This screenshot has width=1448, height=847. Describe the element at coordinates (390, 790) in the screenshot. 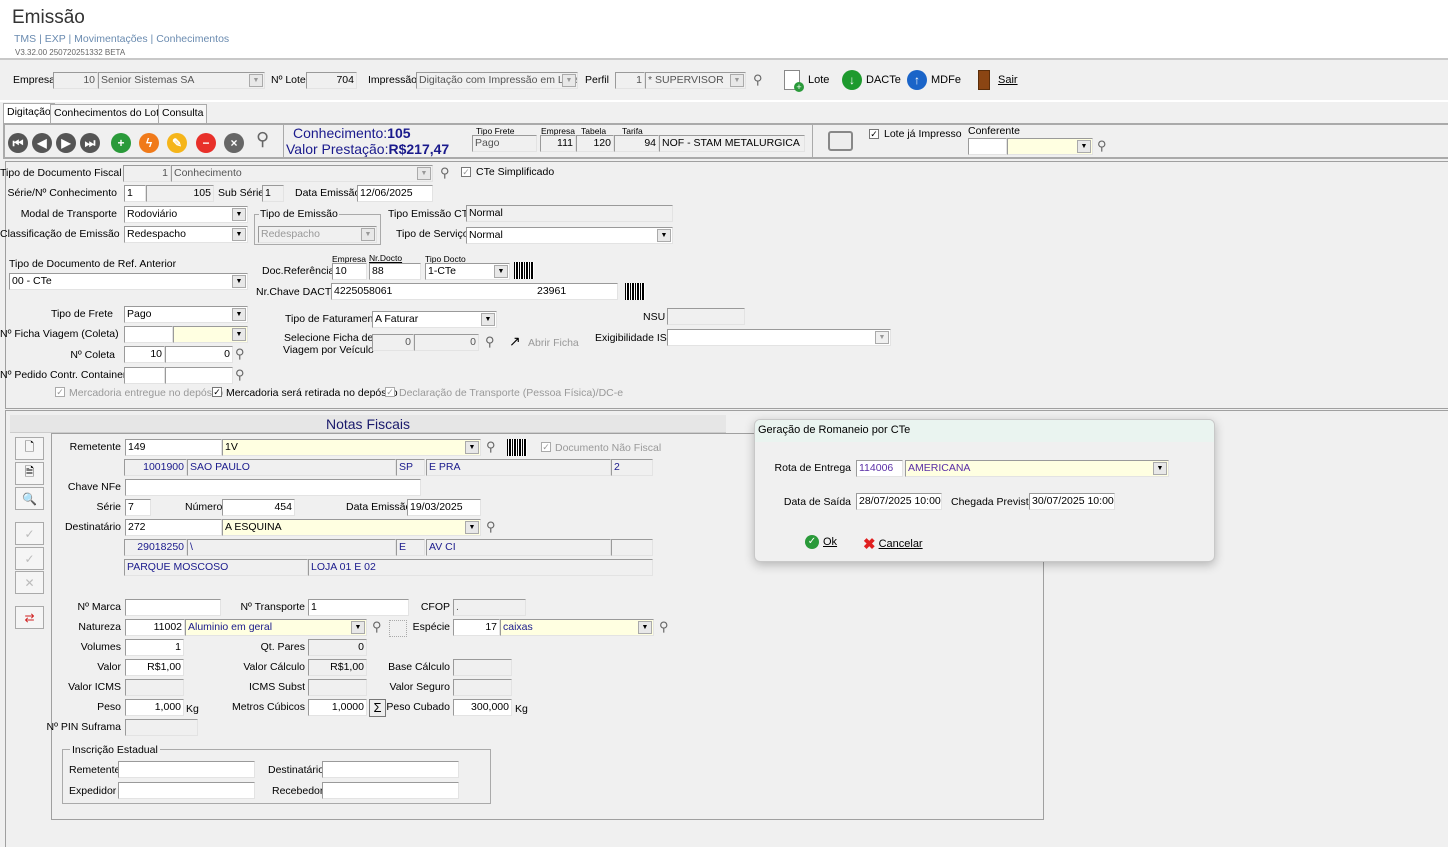

I see `ie-recebedor-field` at that location.